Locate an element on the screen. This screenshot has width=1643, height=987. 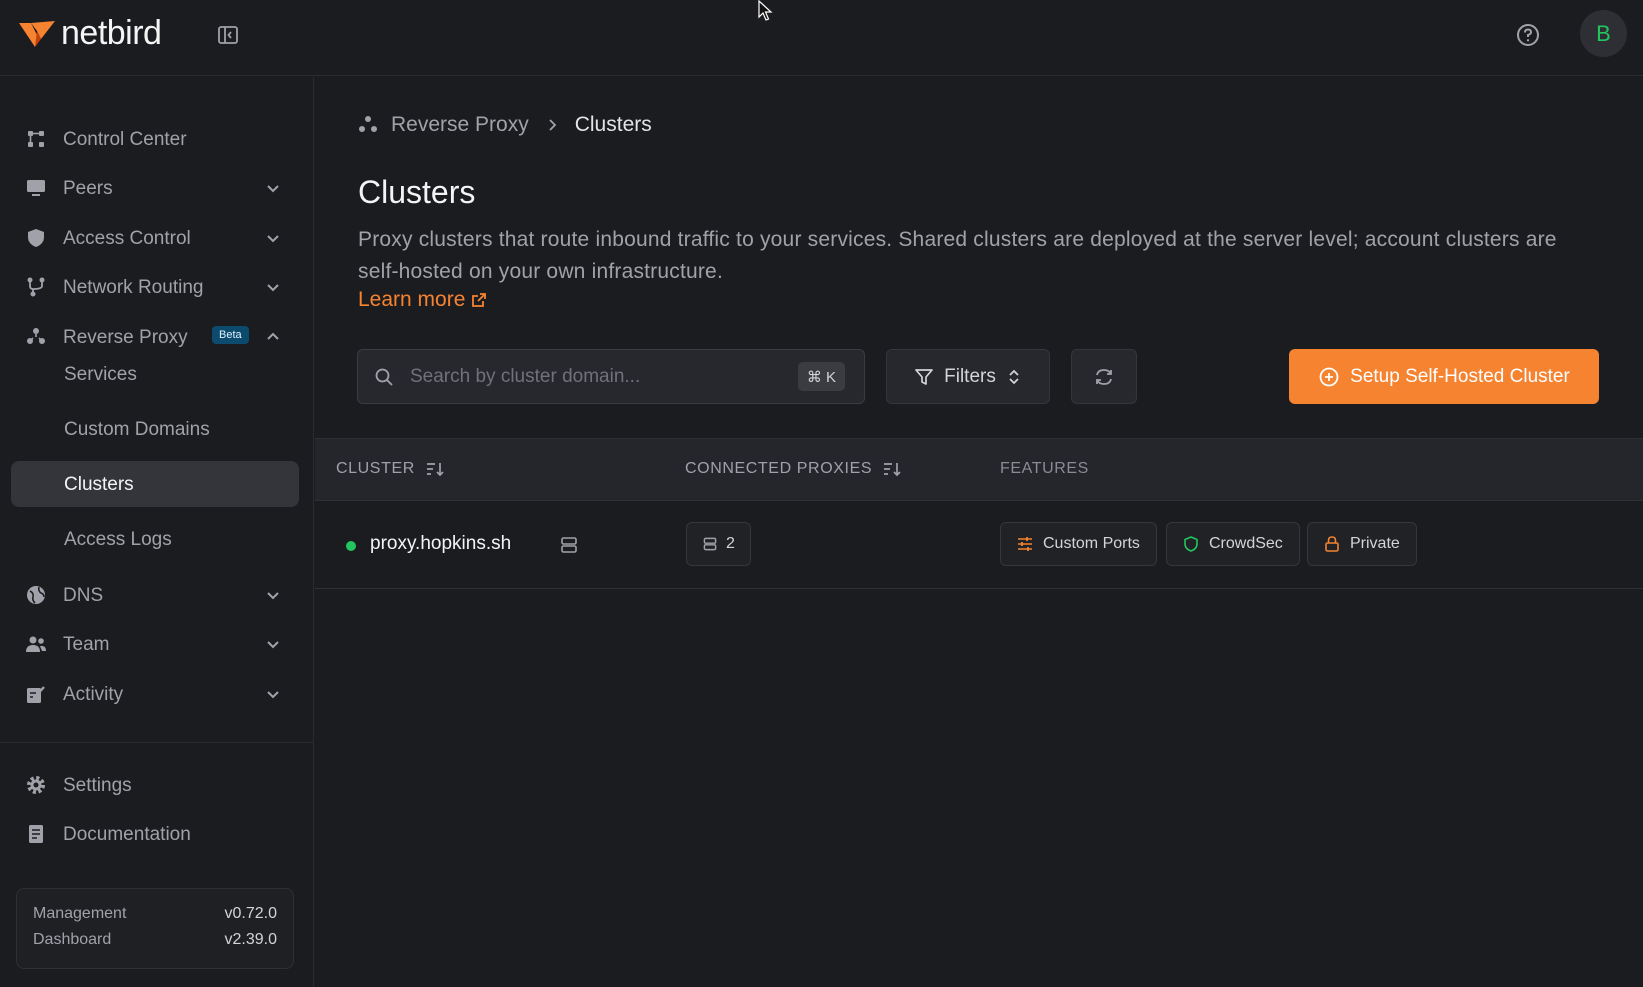
sidebar-item-label: Documentation is located at coordinates (127, 834).